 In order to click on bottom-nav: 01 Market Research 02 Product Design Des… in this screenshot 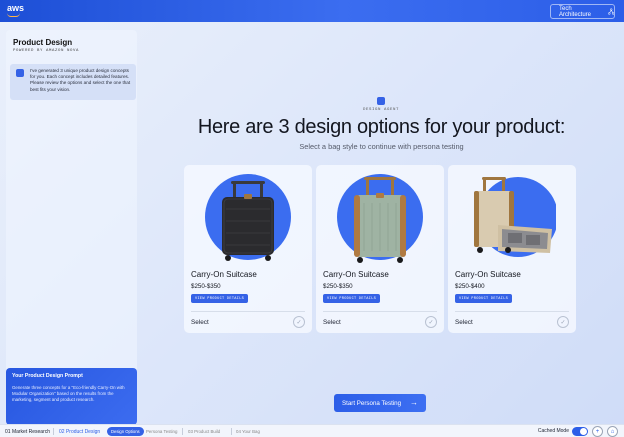, I will do `click(312, 430)`.